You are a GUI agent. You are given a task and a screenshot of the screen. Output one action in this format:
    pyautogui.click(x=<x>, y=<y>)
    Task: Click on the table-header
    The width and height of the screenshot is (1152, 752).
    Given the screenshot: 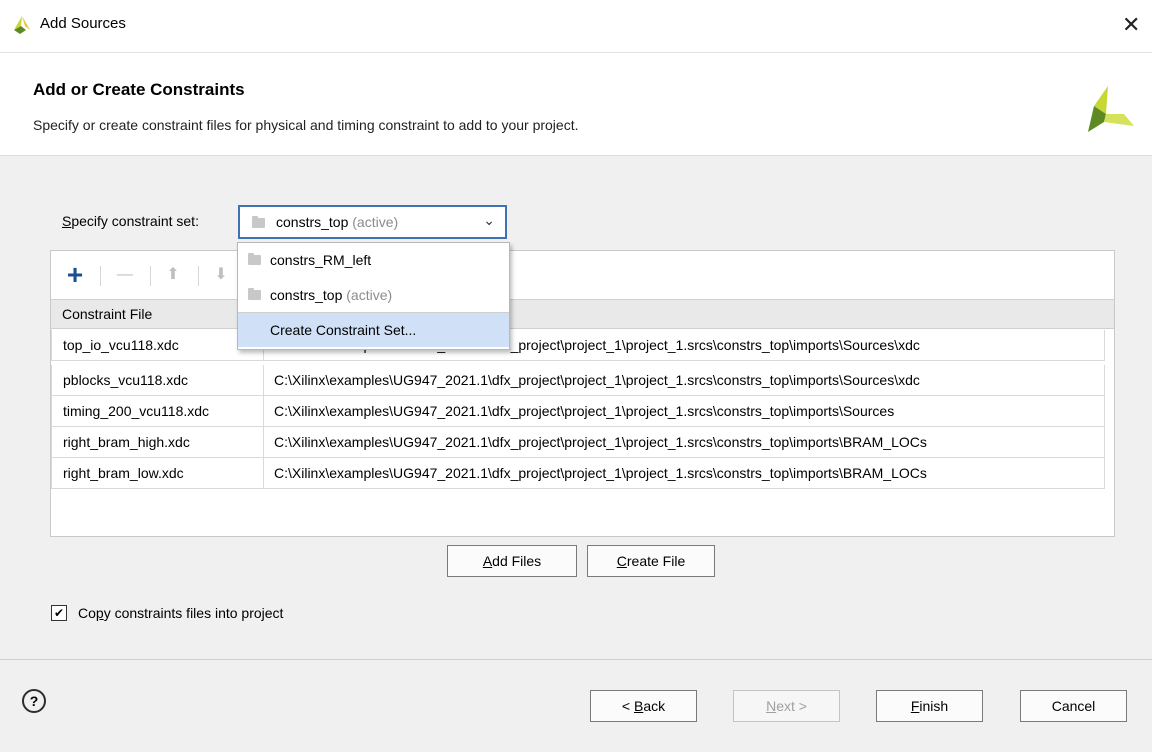 What is the action you would take?
    pyautogui.click(x=582, y=314)
    